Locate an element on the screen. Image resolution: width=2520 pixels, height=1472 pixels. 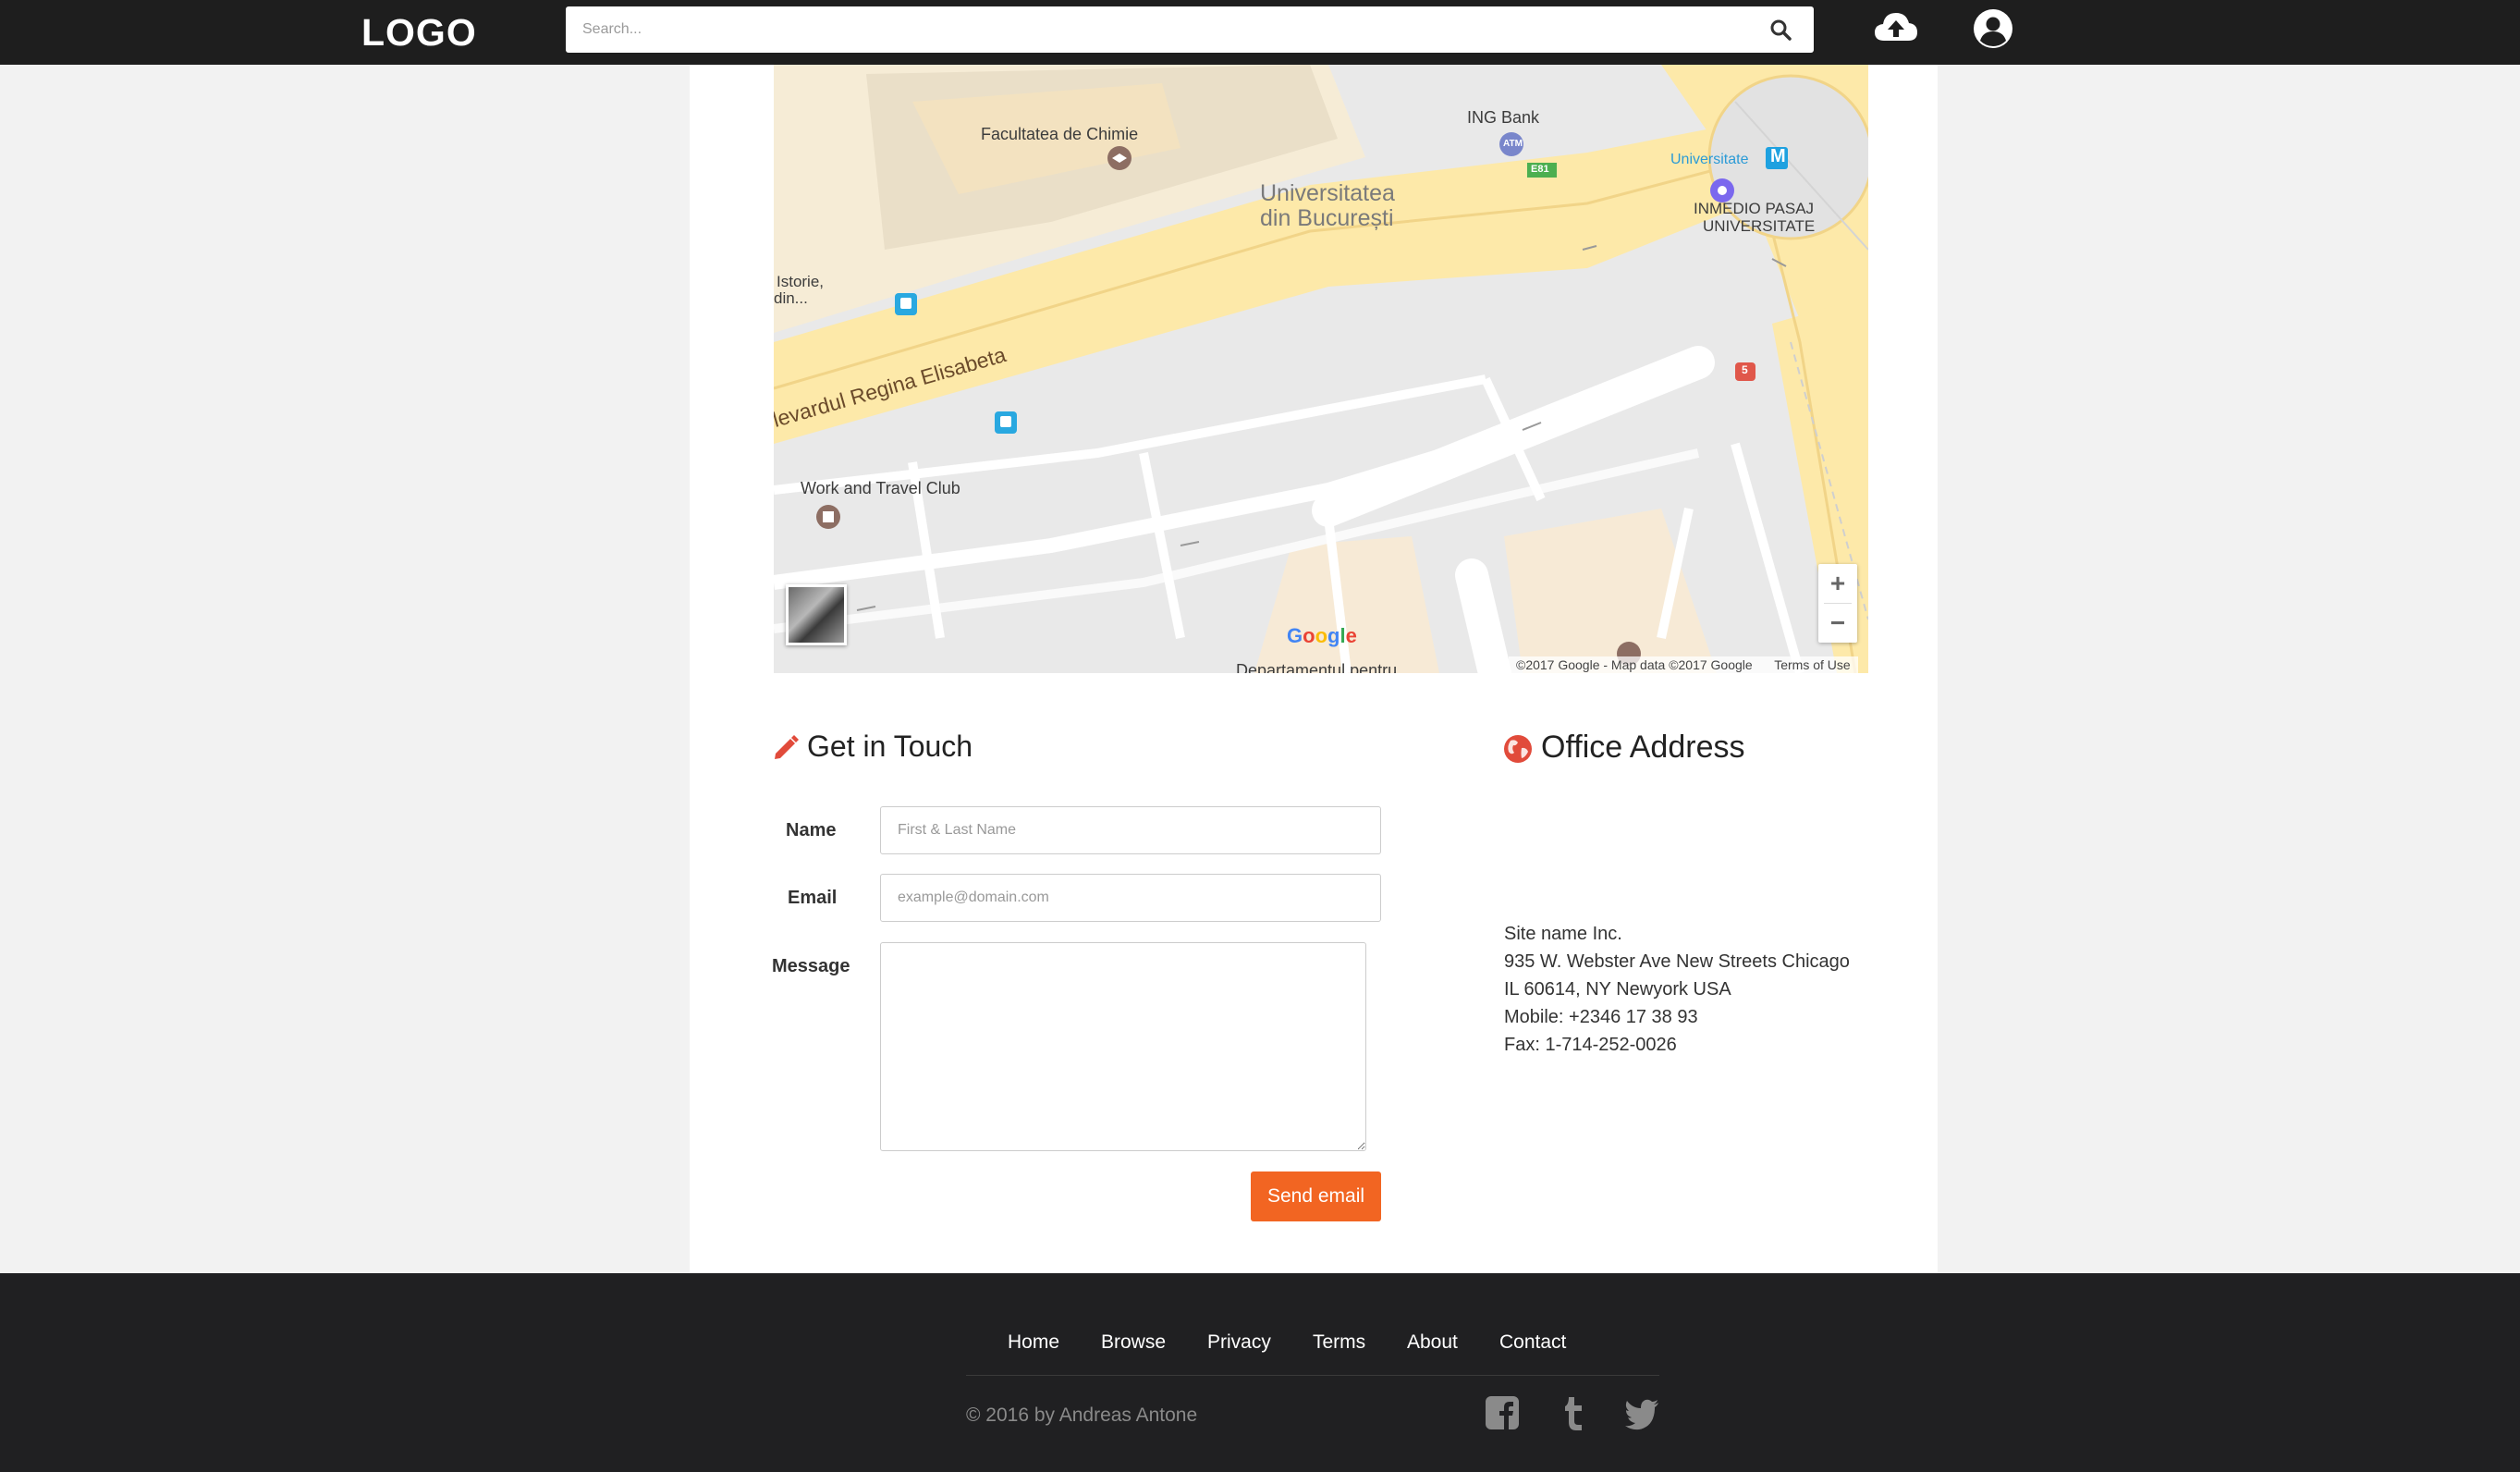
email-field is located at coordinates (1130, 898).